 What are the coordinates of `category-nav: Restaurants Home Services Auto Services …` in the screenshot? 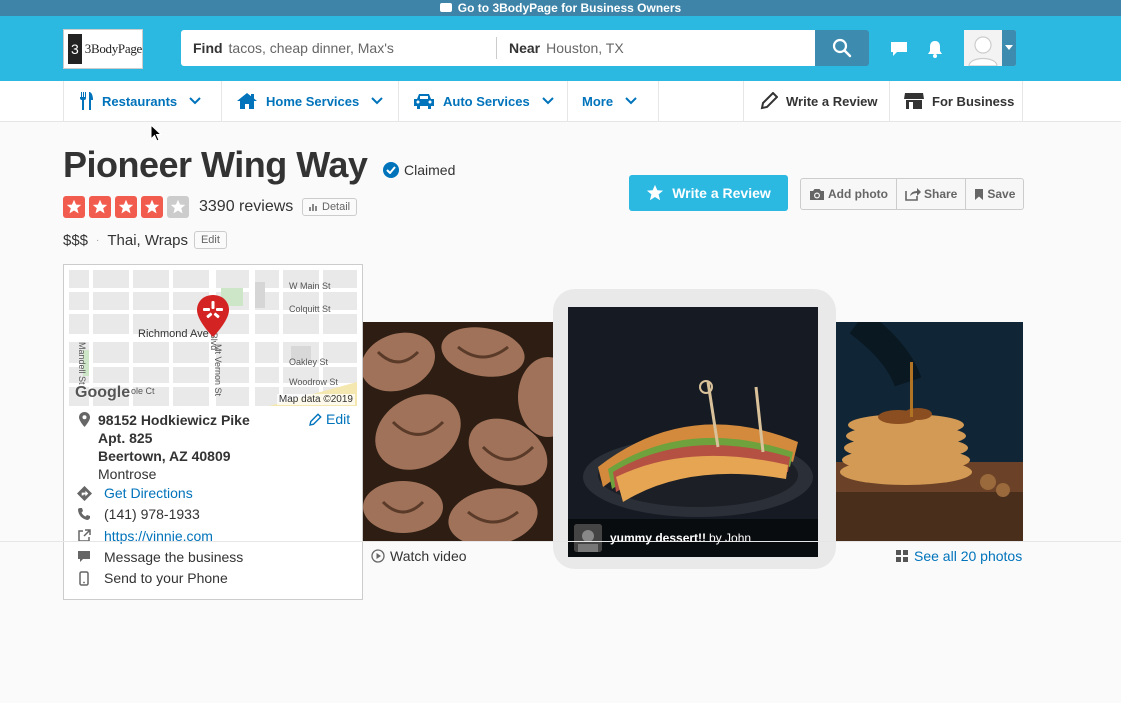 It's located at (560, 101).